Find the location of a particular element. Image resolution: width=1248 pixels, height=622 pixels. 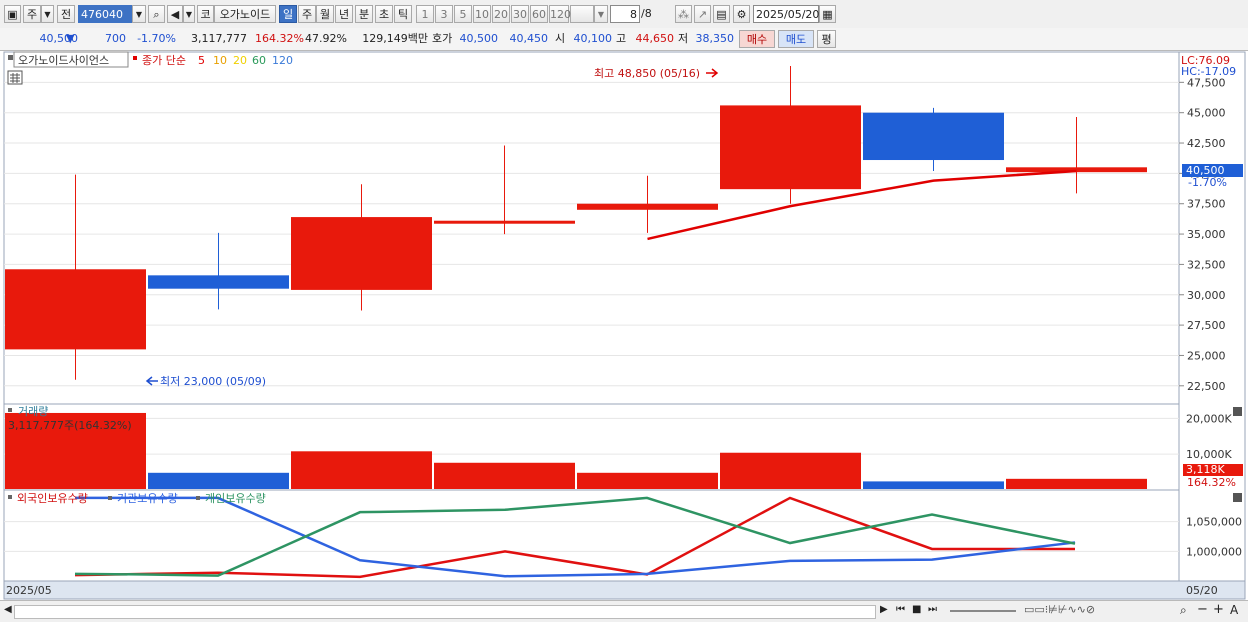

layout-icons: ▭▭⁝⊭⊬∿∿⊘ is located at coordinates (1059, 609).